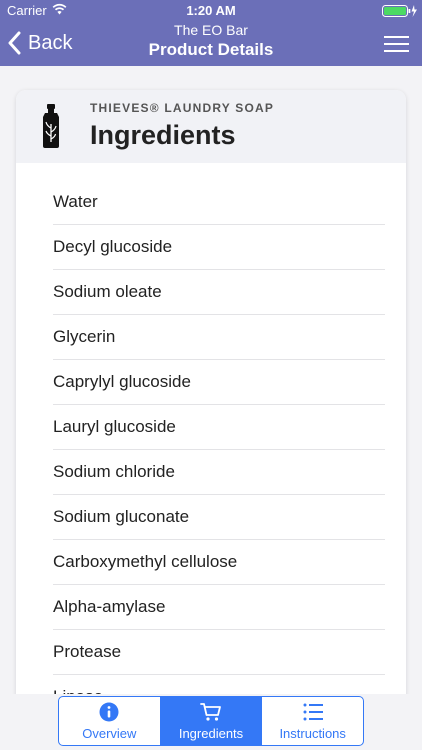 The height and width of the screenshot is (750, 422). What do you see at coordinates (219, 382) in the screenshot?
I see `ingredient-item: Caprylyl glucoside` at bounding box center [219, 382].